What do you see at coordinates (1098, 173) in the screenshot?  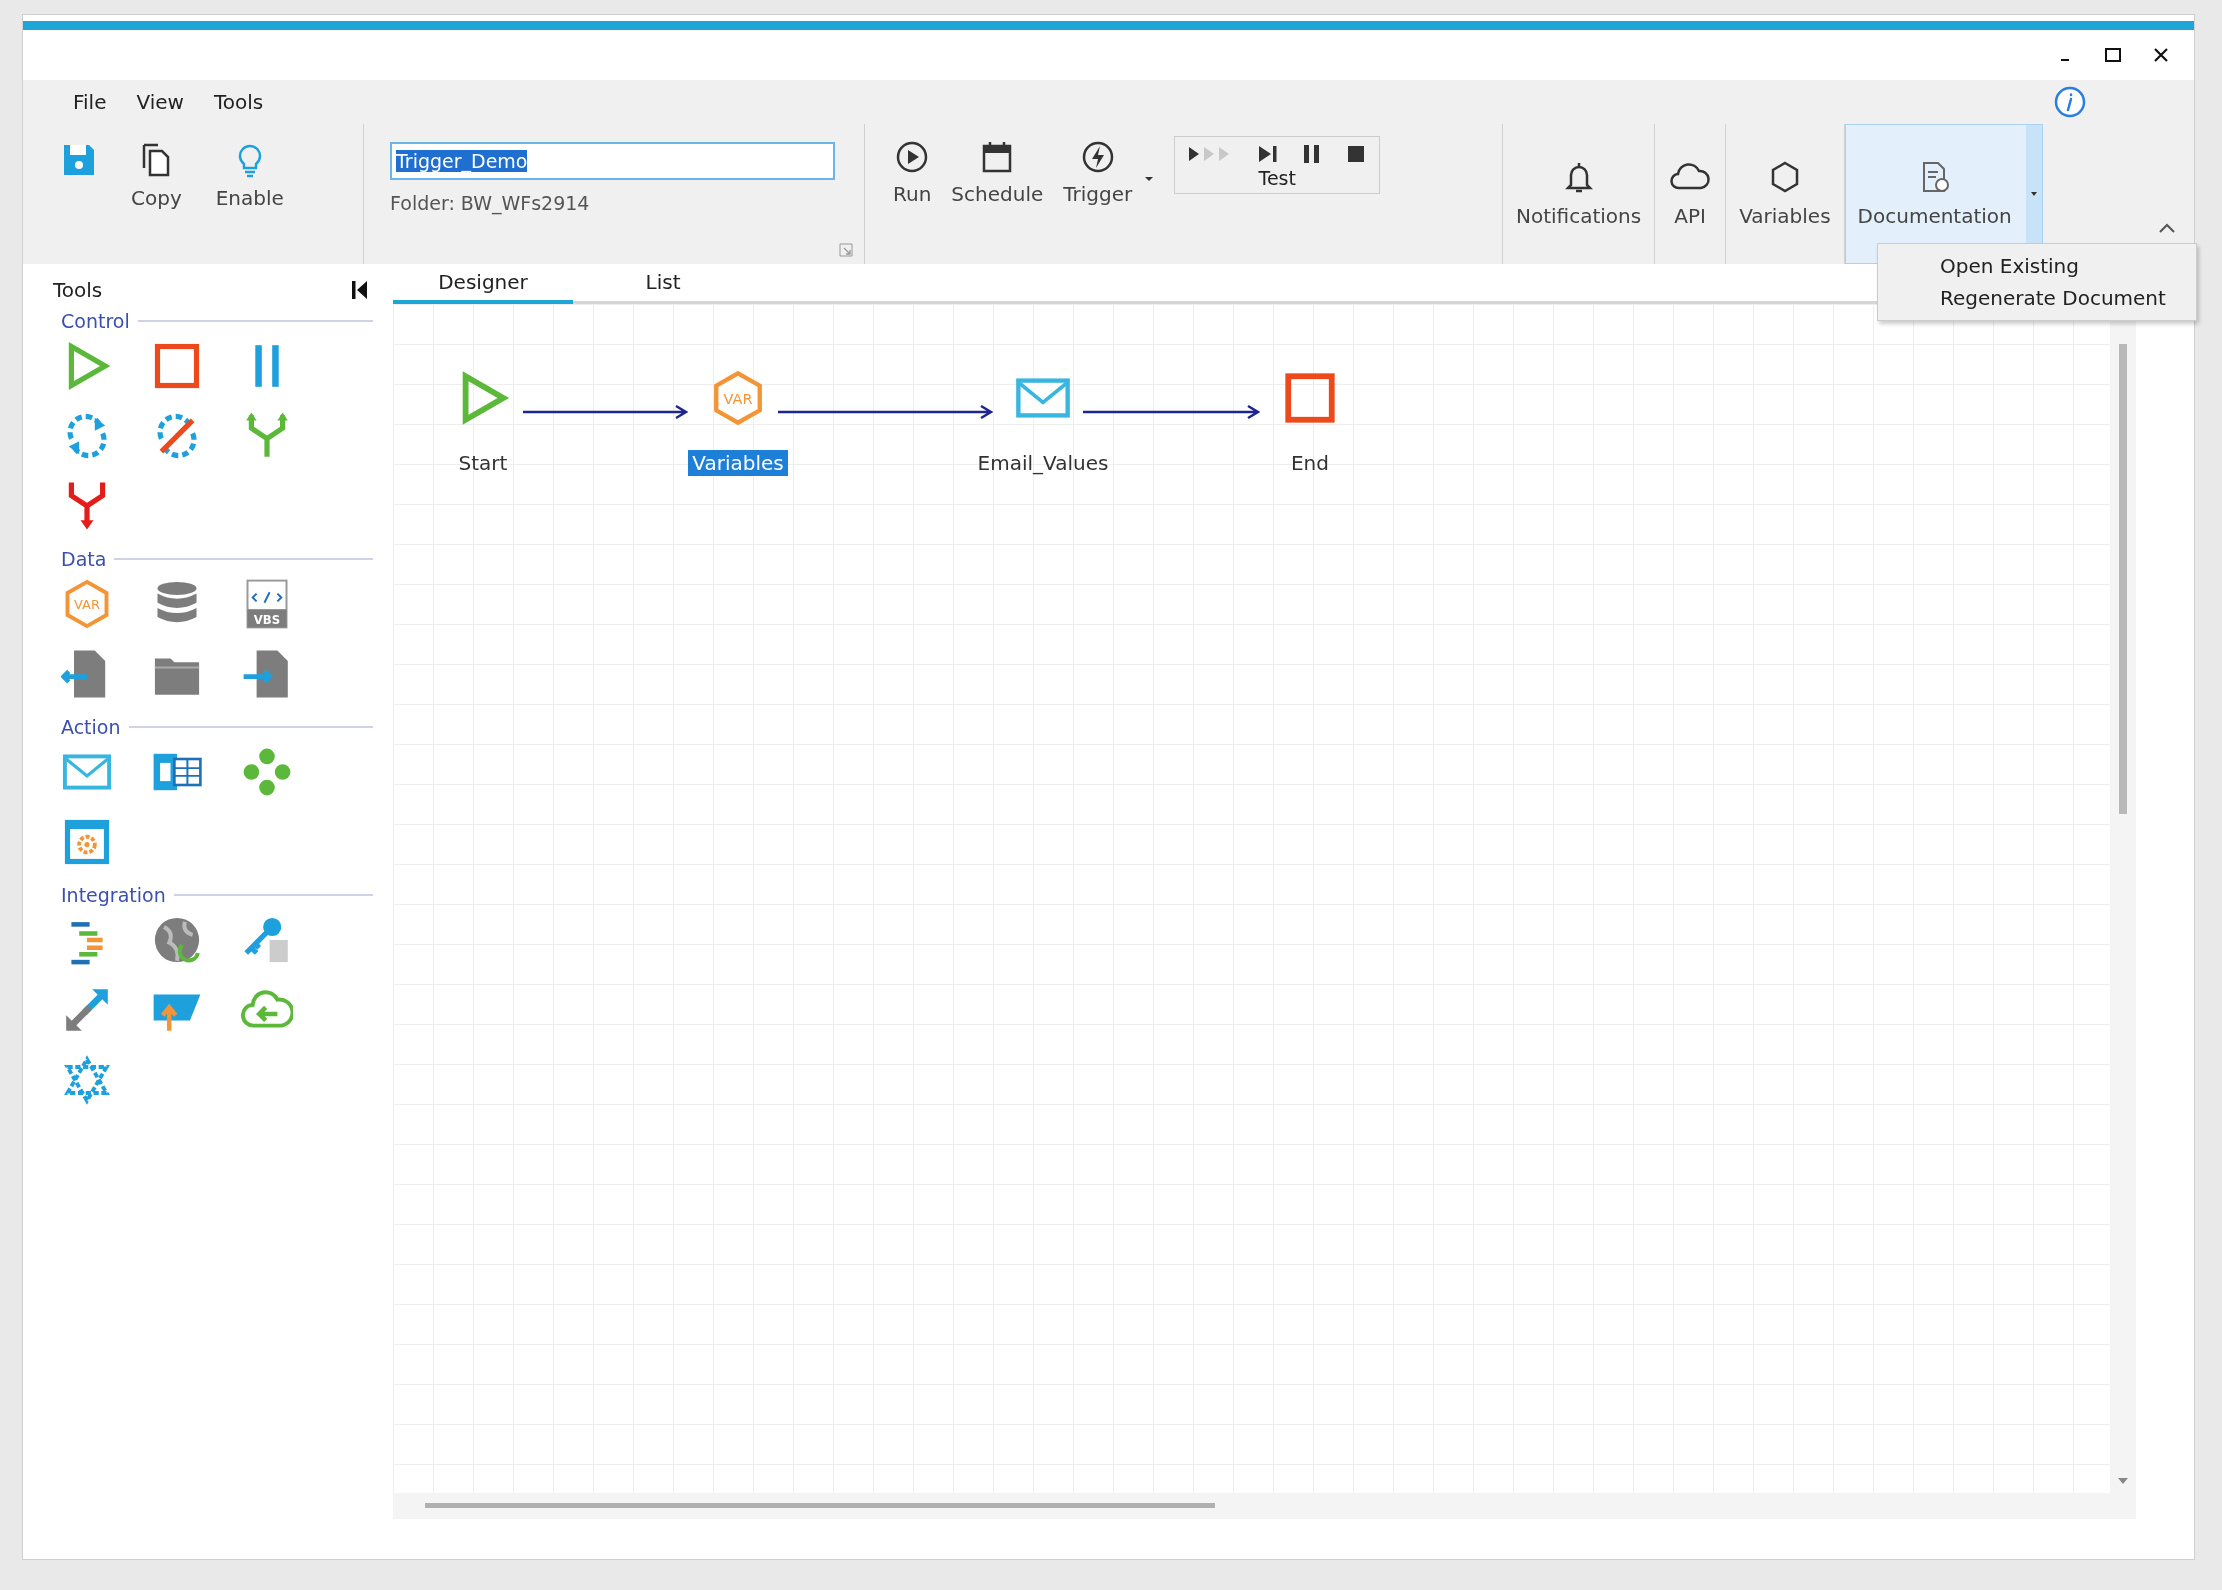 I see `ribbon-button: Trigger` at bounding box center [1098, 173].